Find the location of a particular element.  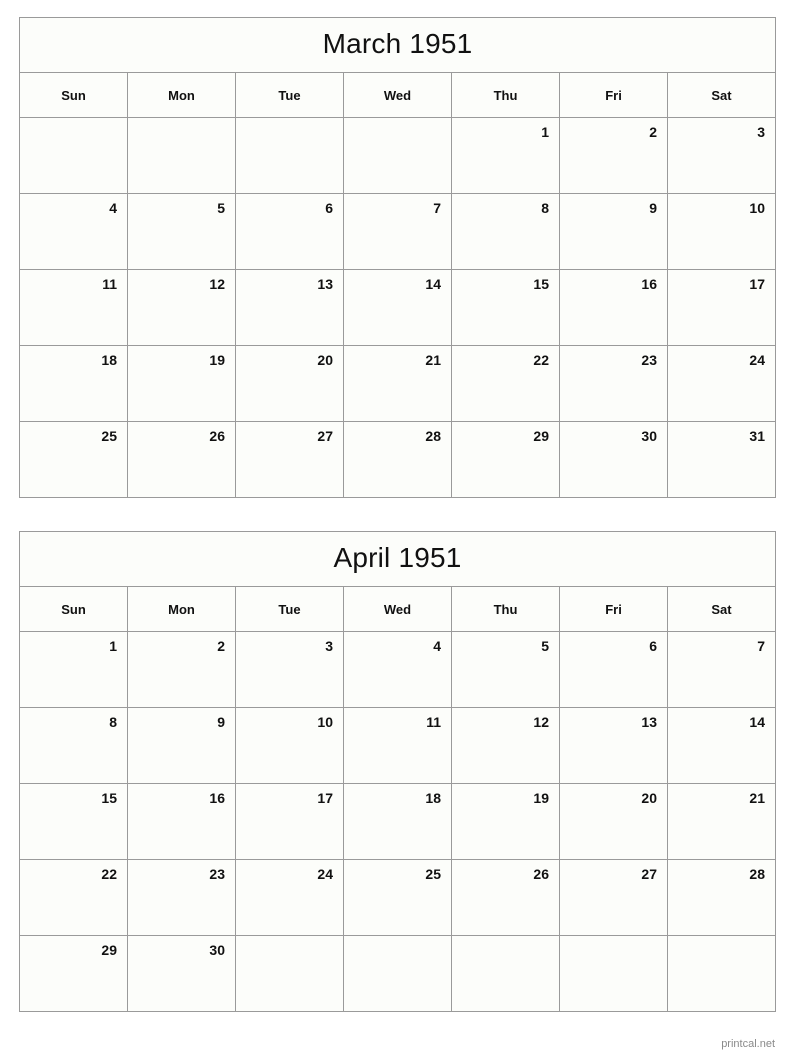

week-row: 18 19 20 21 22 23 24 is located at coordinates (397, 383).